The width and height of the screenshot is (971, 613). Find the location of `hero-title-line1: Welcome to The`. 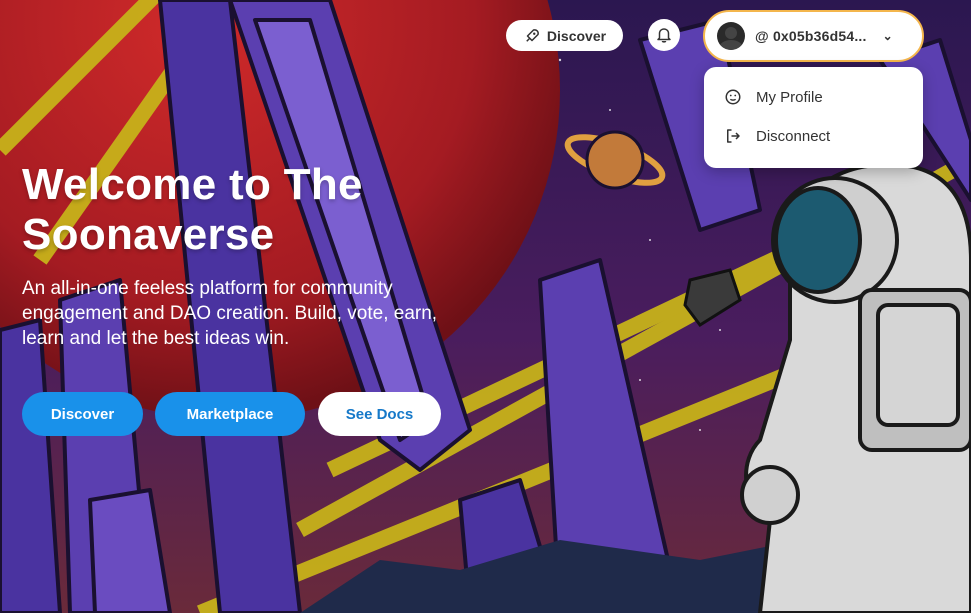

hero-title-line1: Welcome to The is located at coordinates (192, 184).